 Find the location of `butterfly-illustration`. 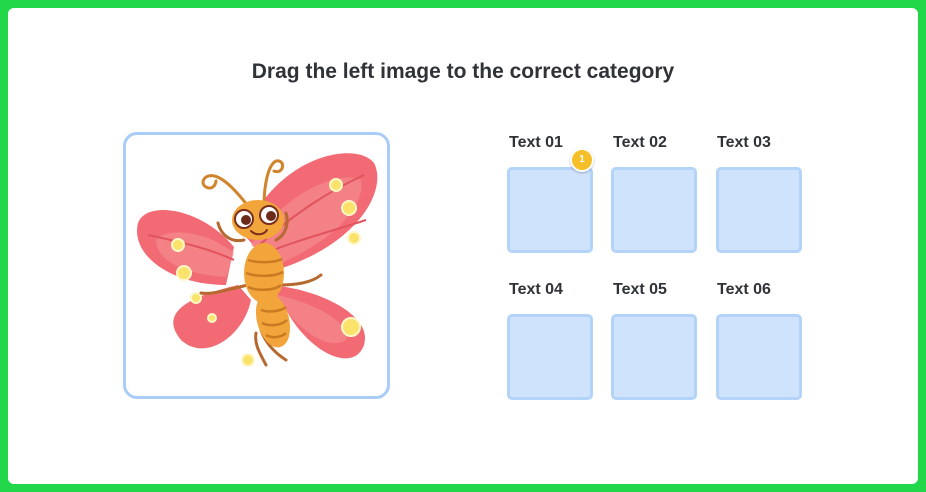

butterfly-illustration is located at coordinates (257, 260).